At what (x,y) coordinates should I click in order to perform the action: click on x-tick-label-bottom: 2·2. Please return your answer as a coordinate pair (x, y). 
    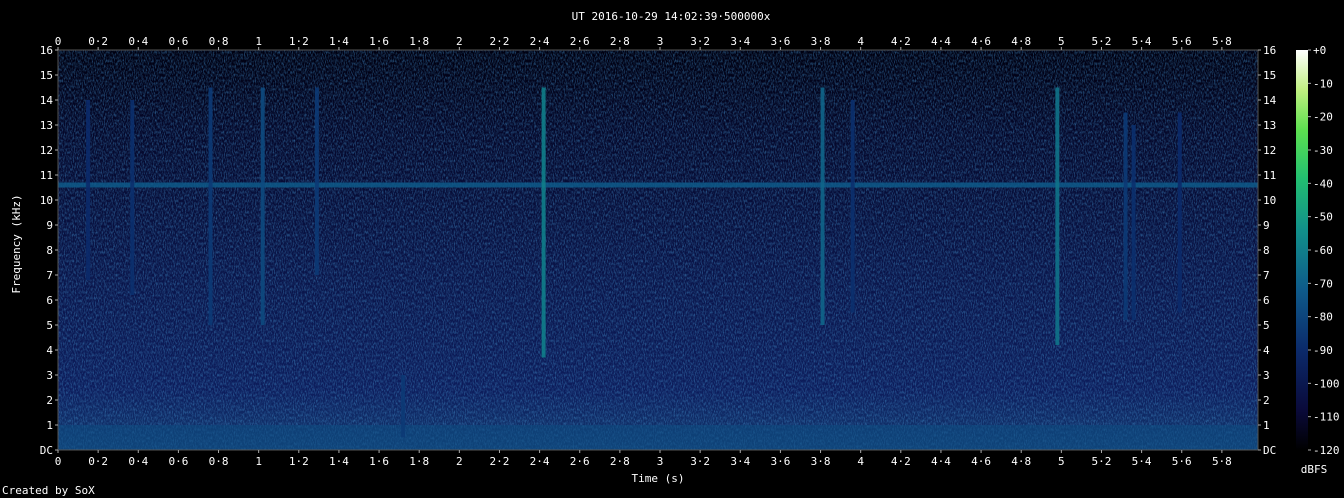
    Looking at the image, I should click on (500, 461).